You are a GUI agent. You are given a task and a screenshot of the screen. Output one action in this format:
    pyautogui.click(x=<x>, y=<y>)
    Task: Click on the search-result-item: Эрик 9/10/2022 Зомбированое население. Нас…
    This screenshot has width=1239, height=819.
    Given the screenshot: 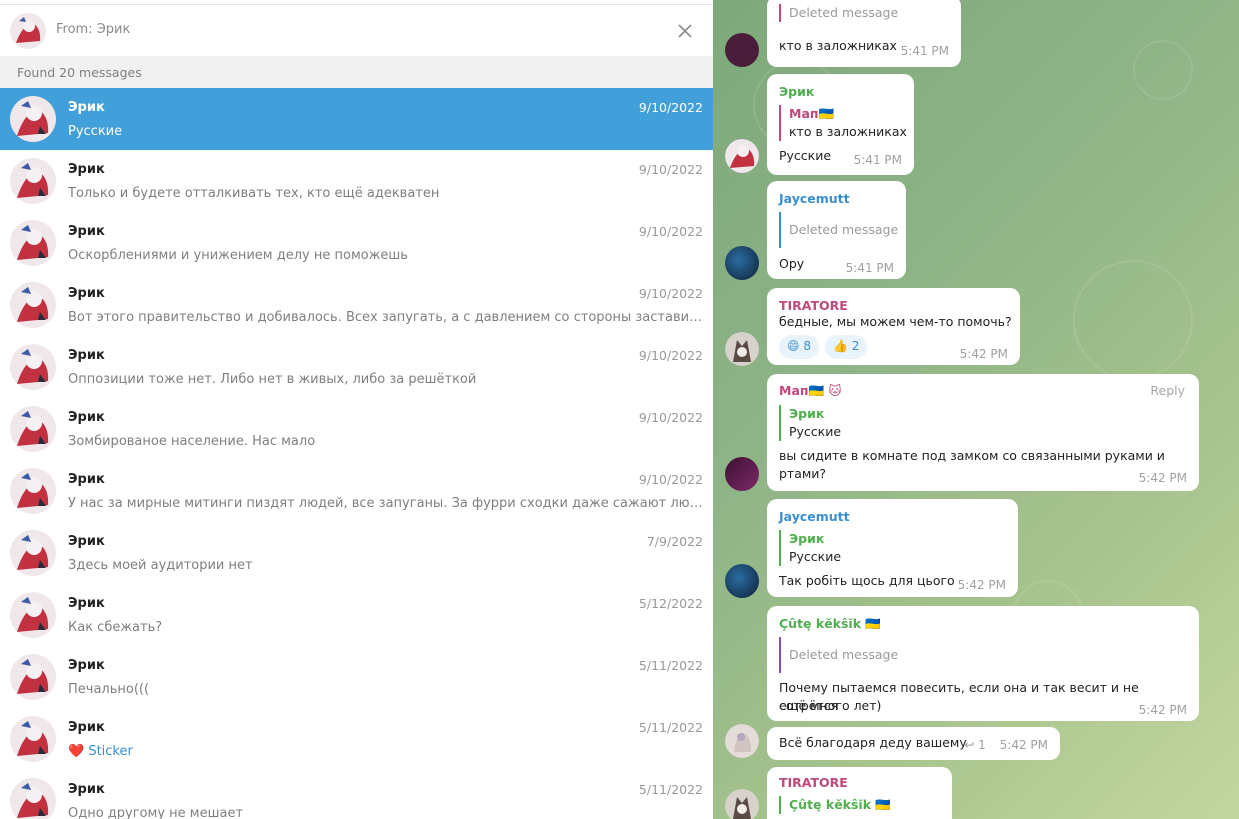 What is the action you would take?
    pyautogui.click(x=356, y=429)
    